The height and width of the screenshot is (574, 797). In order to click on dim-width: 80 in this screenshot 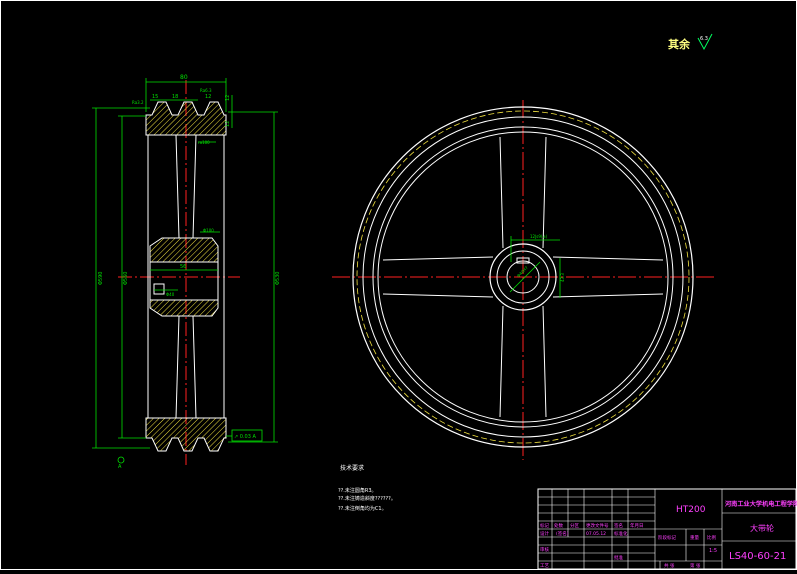, I will do `click(184, 77)`.